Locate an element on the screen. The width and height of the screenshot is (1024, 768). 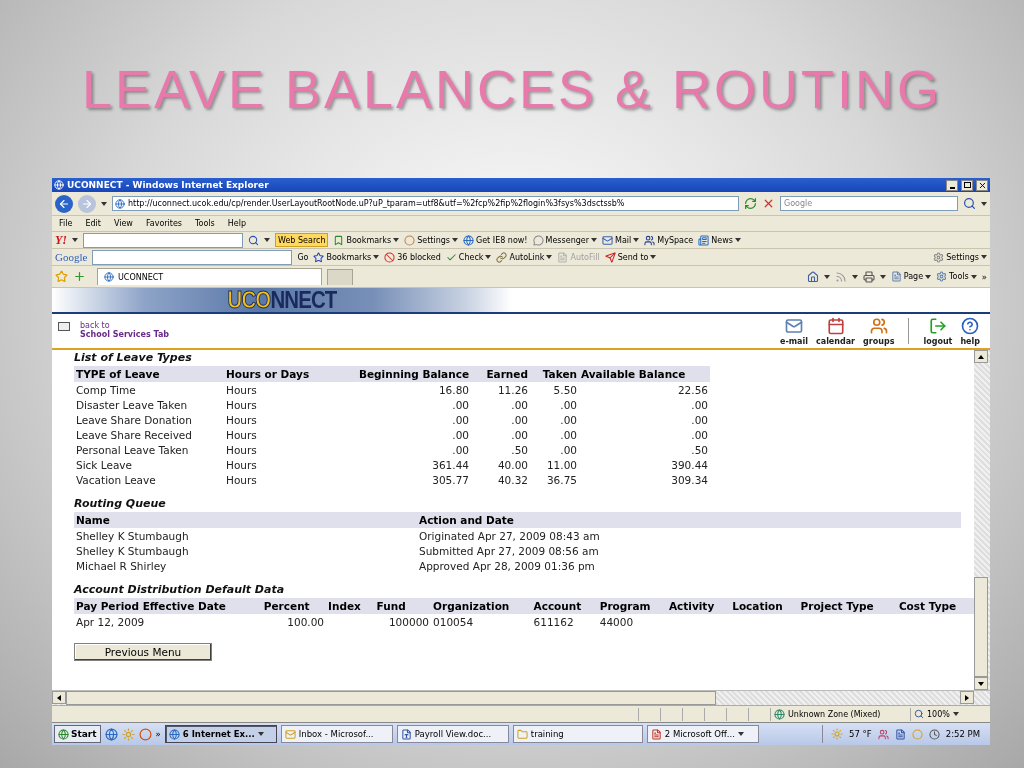
column-header: Account is located at coordinates (564, 606).